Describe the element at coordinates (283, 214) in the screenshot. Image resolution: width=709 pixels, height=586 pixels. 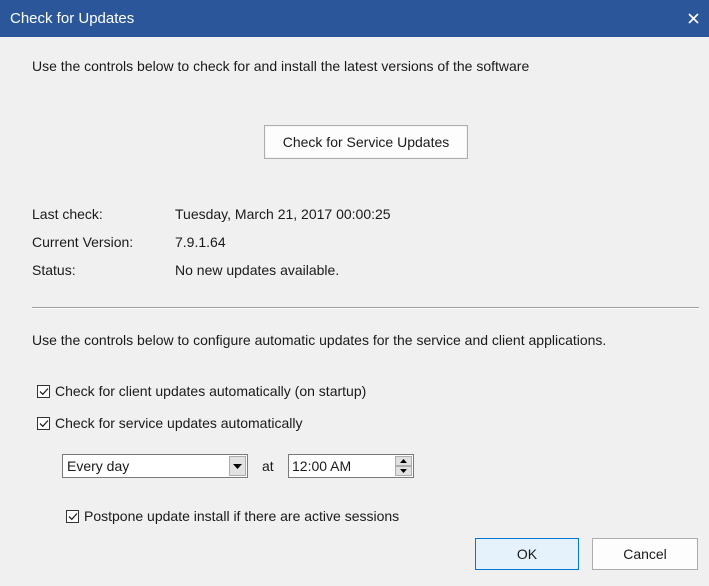
I see `last-check-value: Tuesday, March 21, 2017 00:00:25` at that location.